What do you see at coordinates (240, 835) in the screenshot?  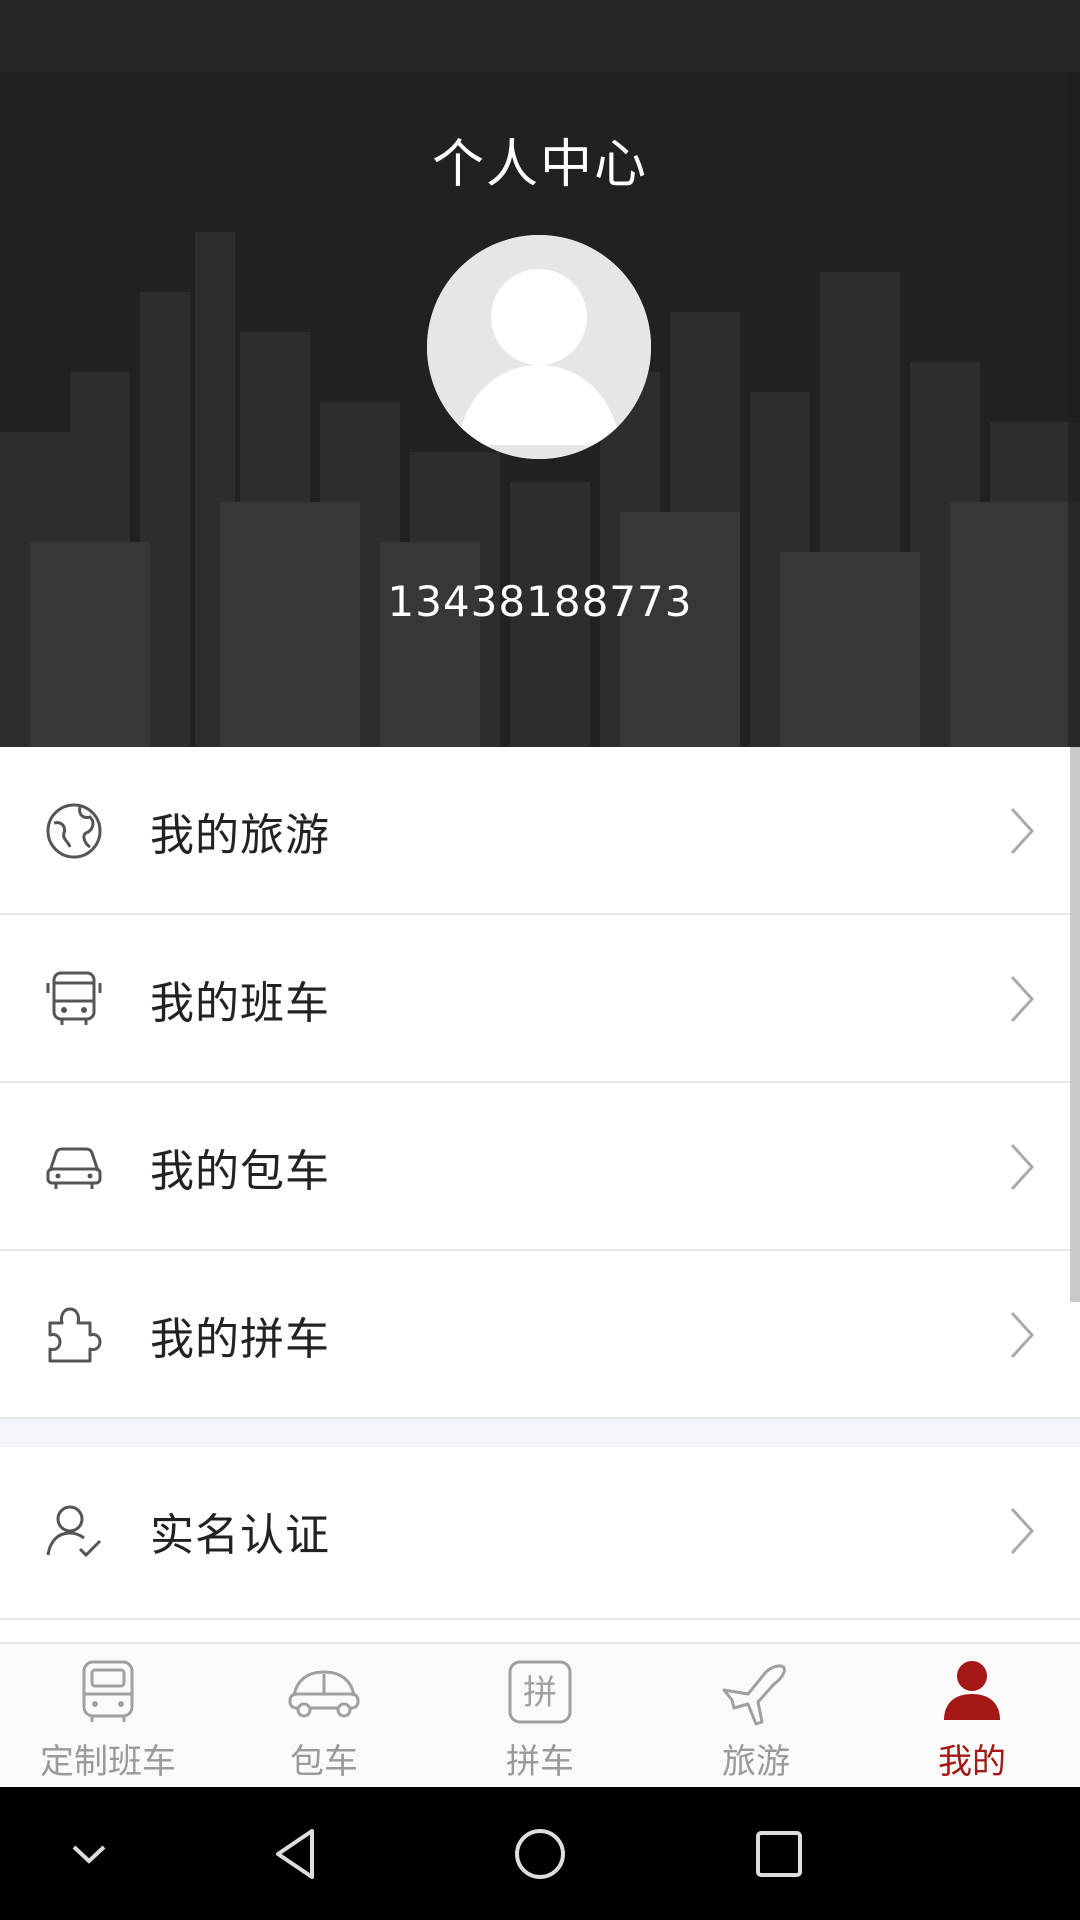 I see `menu-item-label: 我的旅游` at bounding box center [240, 835].